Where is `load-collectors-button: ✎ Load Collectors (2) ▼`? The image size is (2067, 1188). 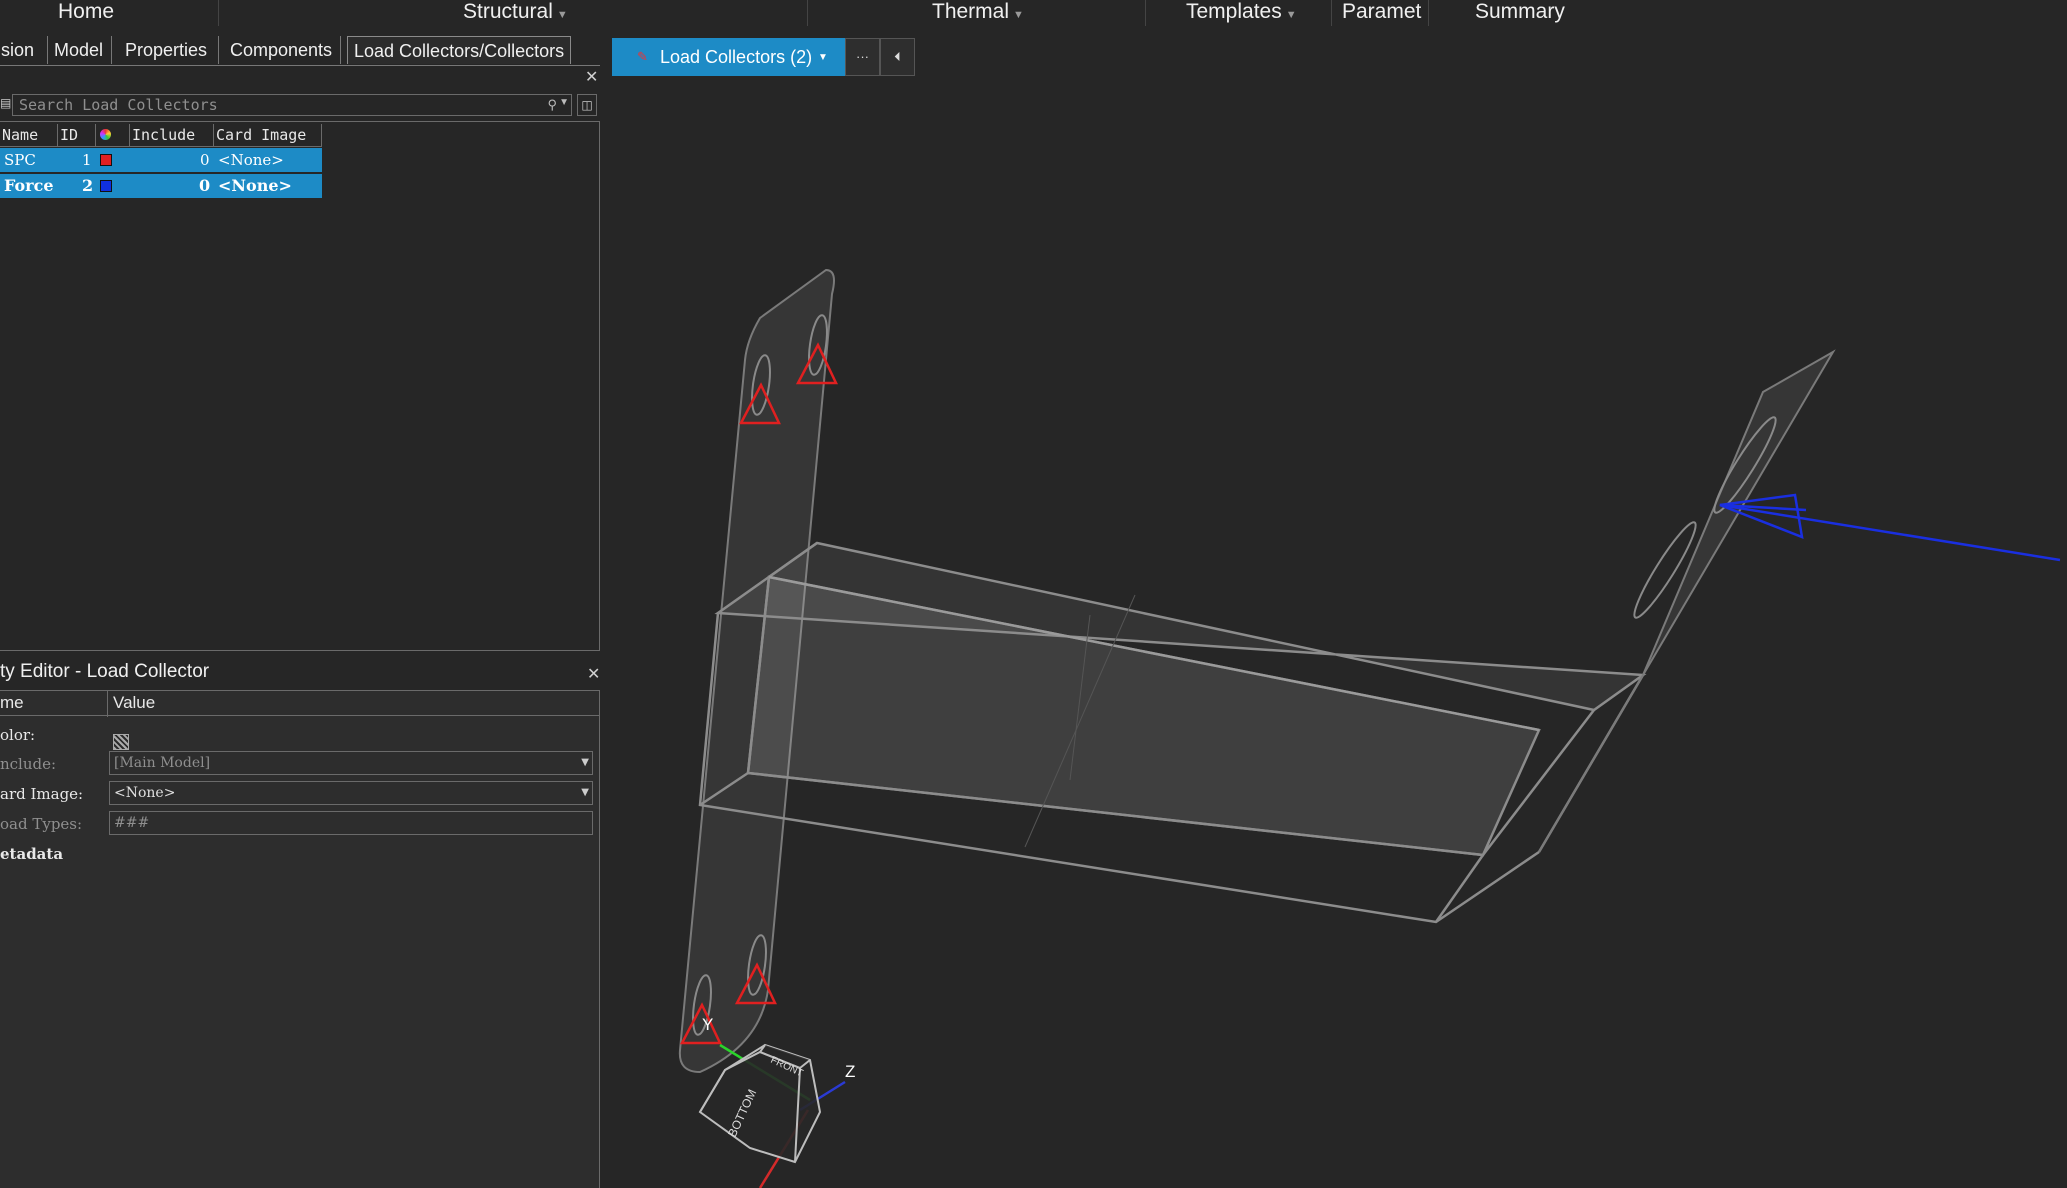 load-collectors-button: ✎ Load Collectors (2) ▼ is located at coordinates (728, 57).